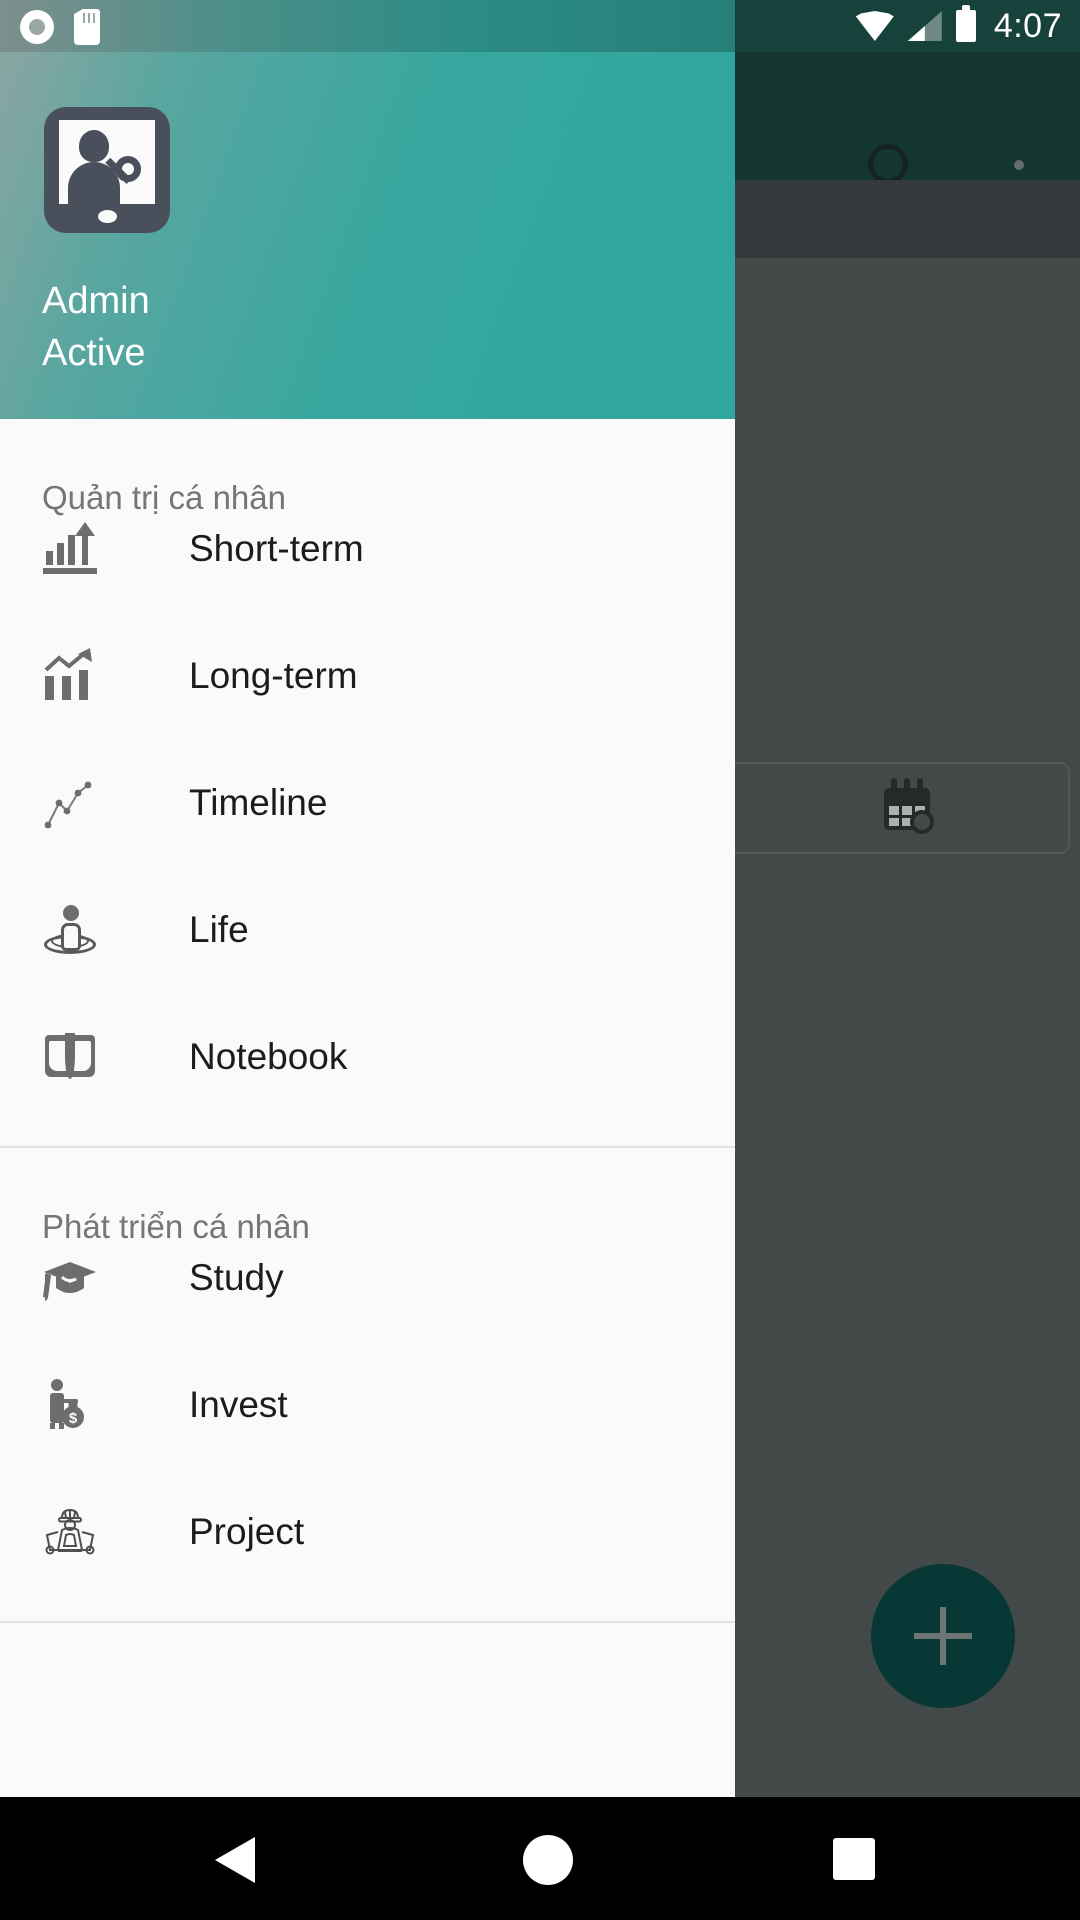 The image size is (1080, 1920). I want to click on section-title-personal-development: Phát triển cá nhân, so click(176, 1226).